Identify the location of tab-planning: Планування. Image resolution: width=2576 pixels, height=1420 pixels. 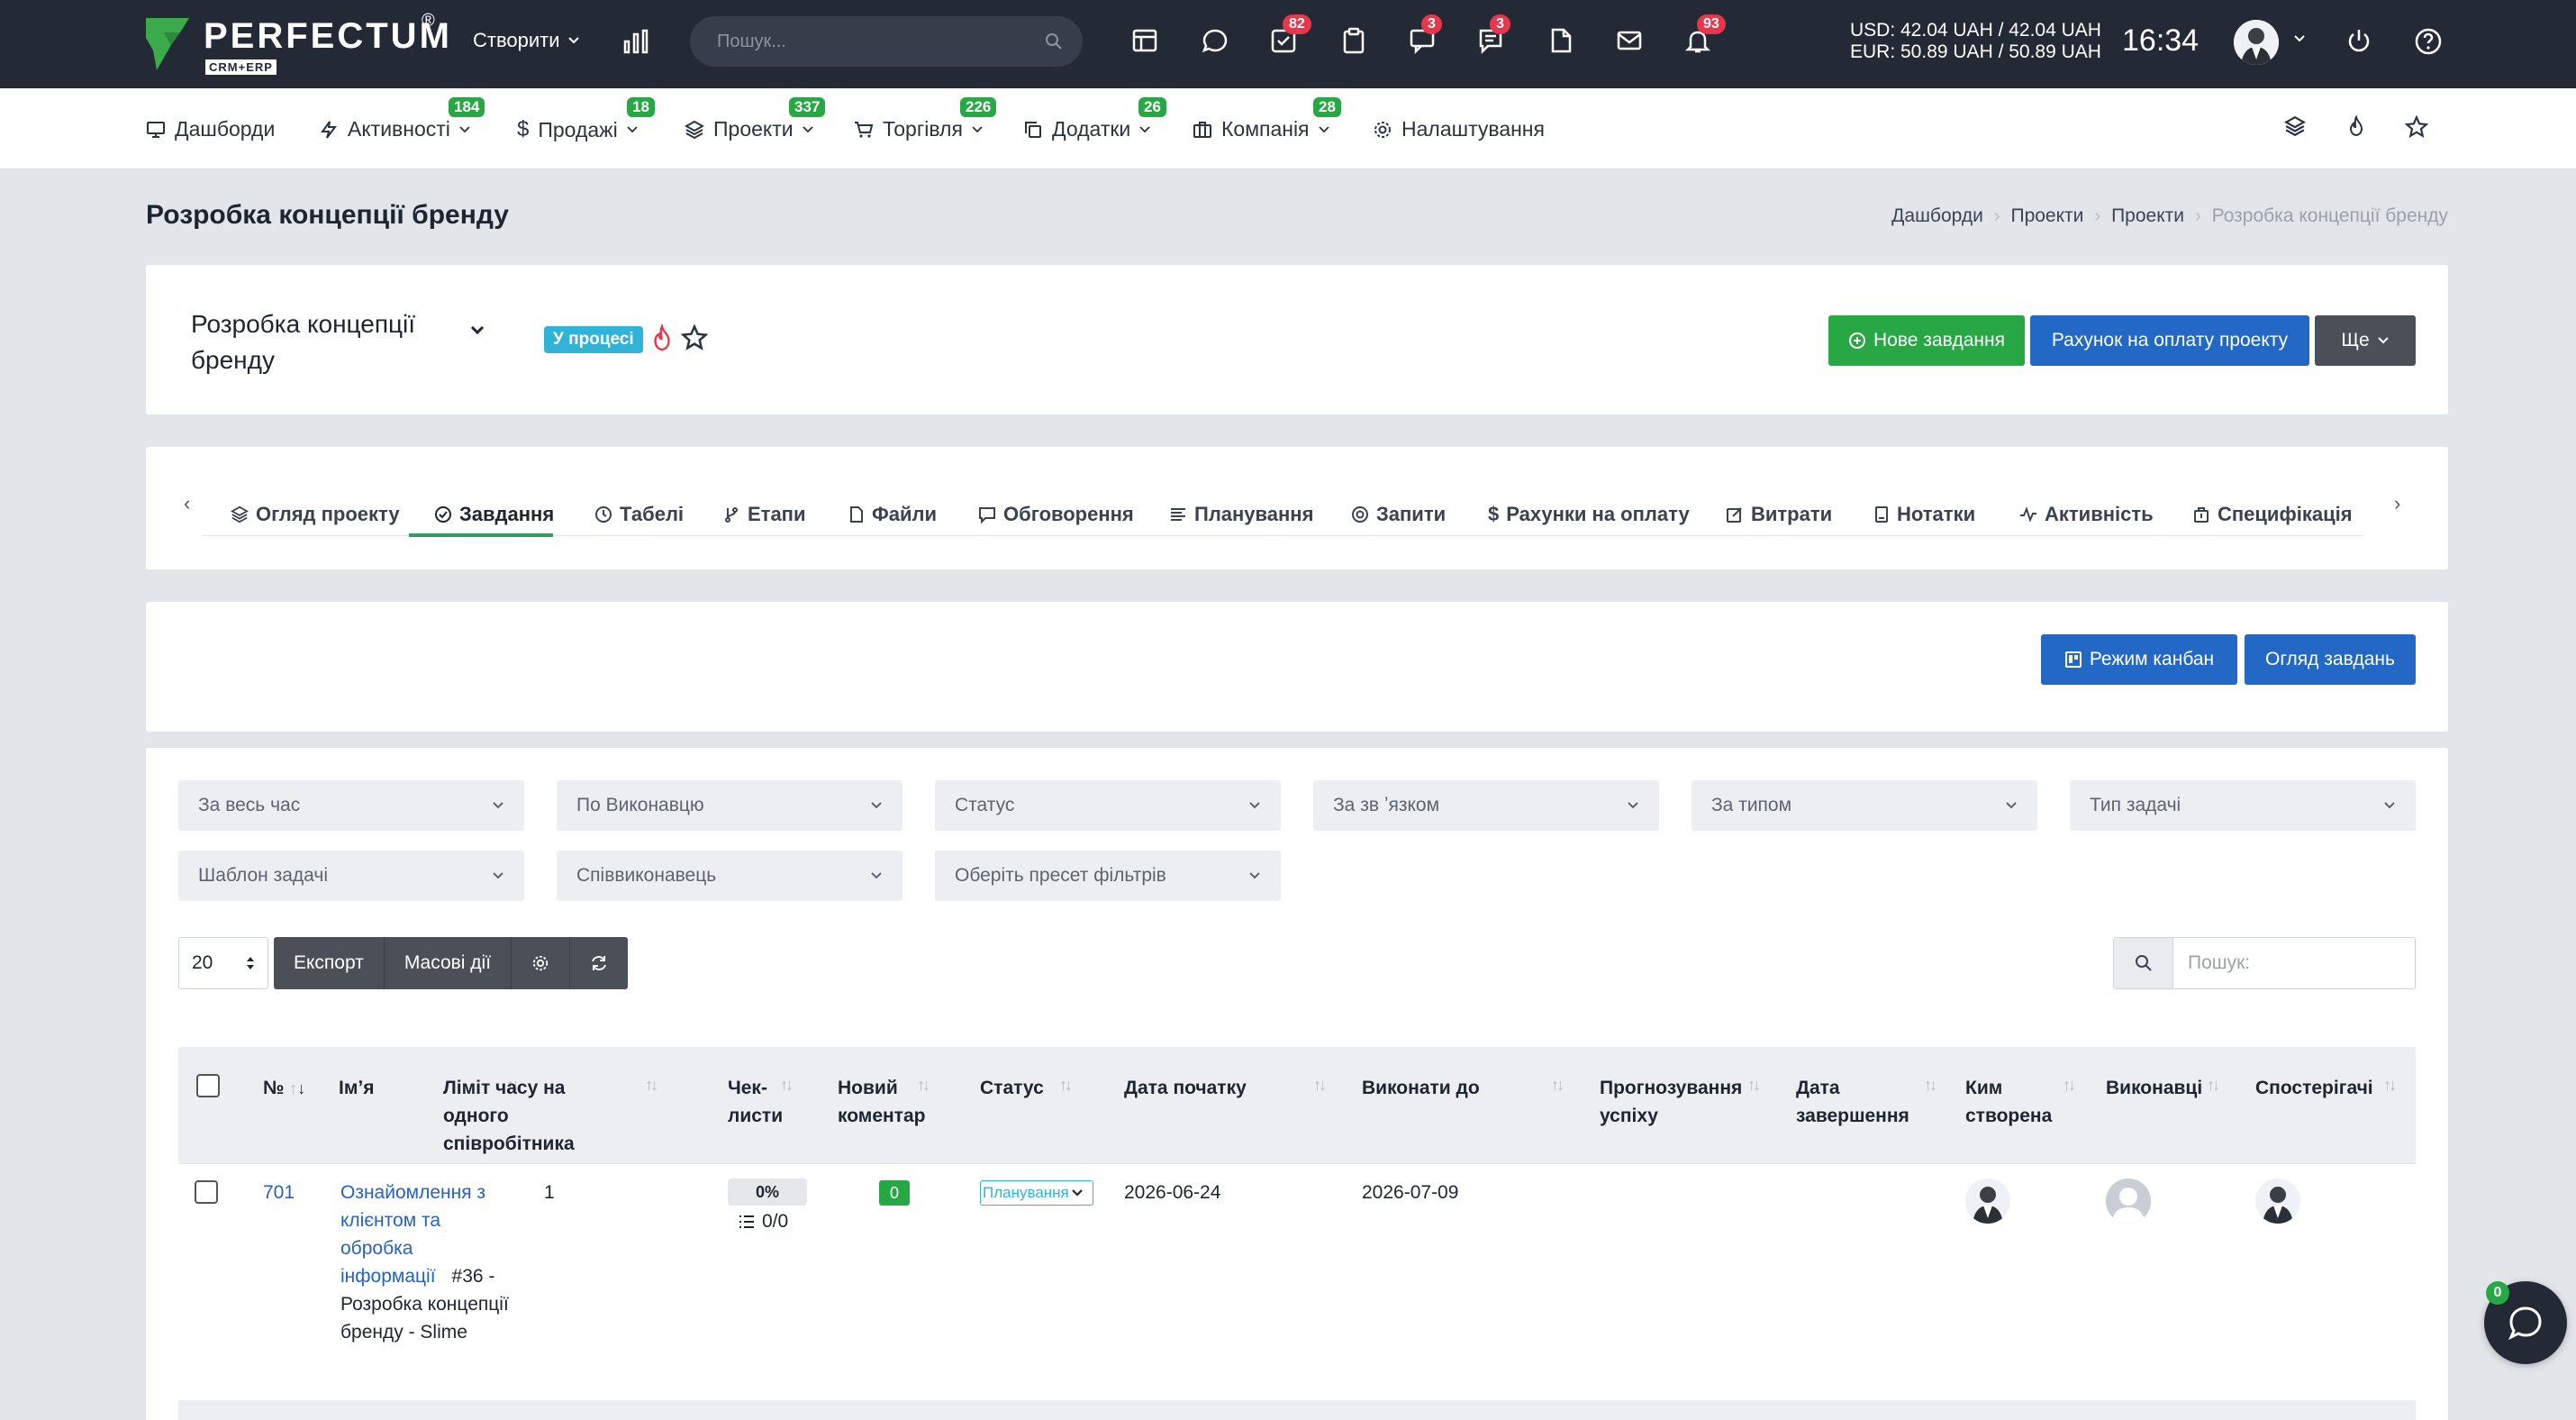
(1241, 514).